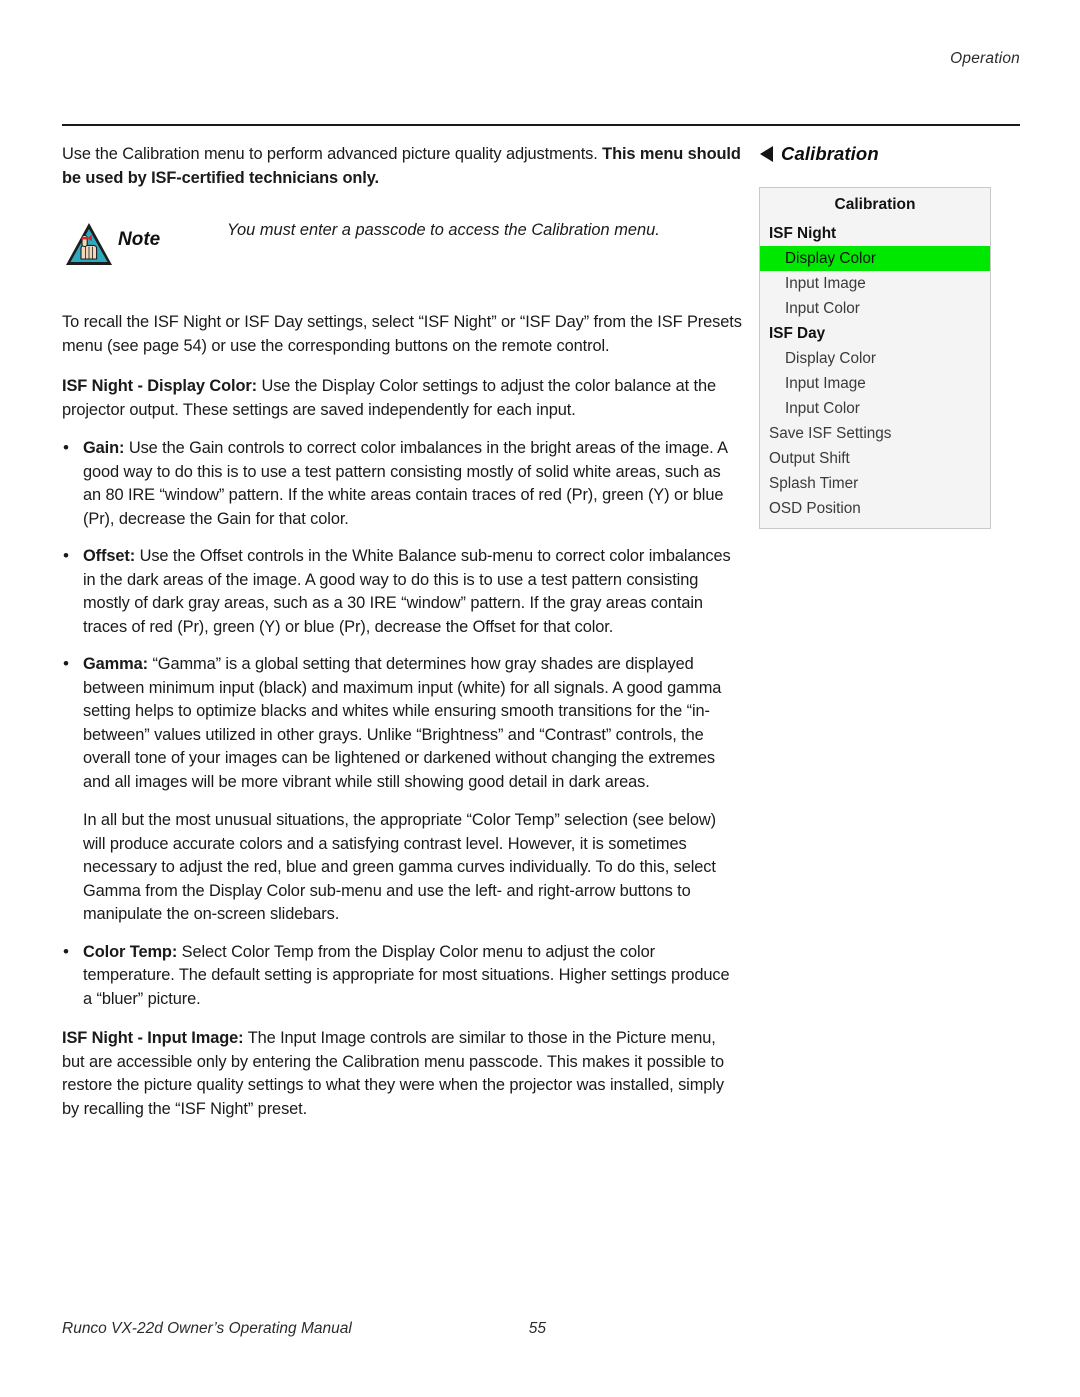  I want to click on osd-item-day-input-image: Input Image, so click(875, 383).